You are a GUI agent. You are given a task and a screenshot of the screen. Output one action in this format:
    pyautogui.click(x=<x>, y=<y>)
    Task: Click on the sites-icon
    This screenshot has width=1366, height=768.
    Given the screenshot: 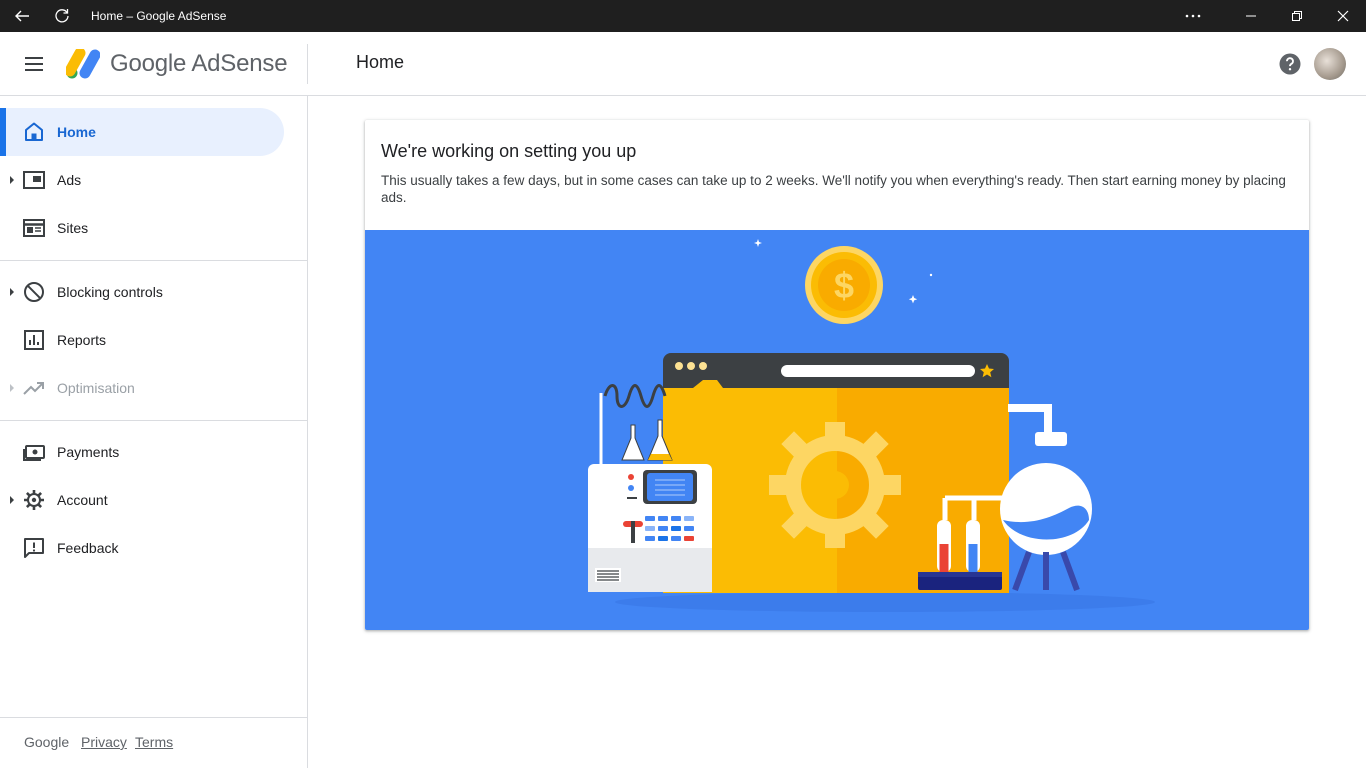 What is the action you would take?
    pyautogui.click(x=34, y=228)
    